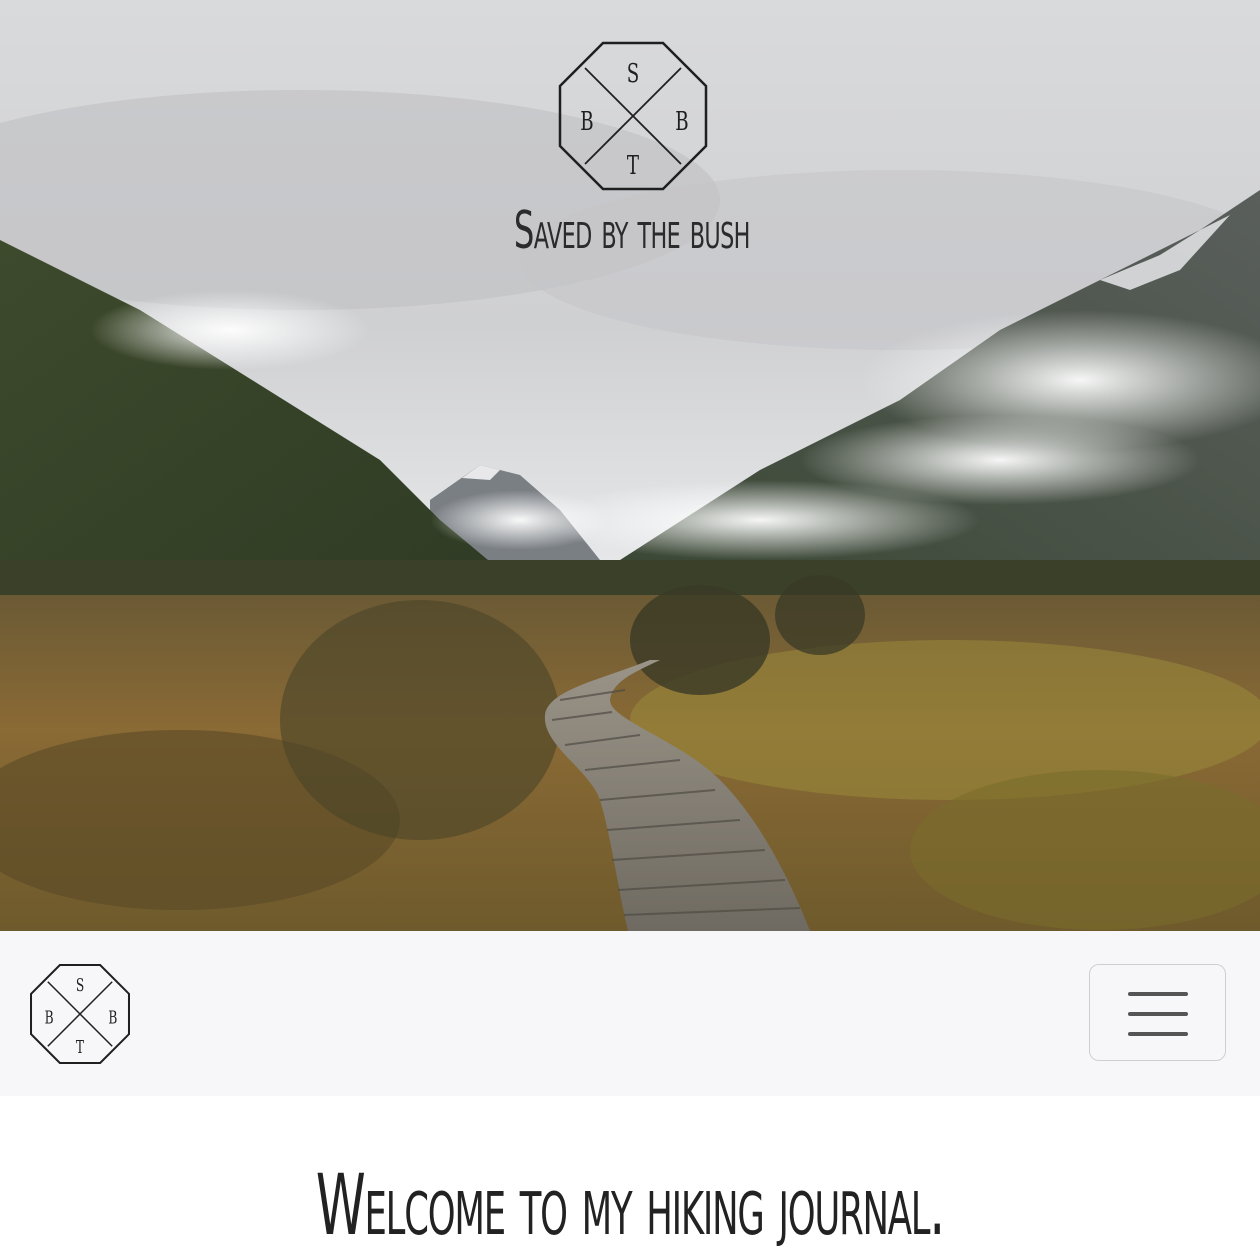 This screenshot has height=1260, width=1260. What do you see at coordinates (633, 116) in the screenshot?
I see `sbtb-logo-icon: S B B T` at bounding box center [633, 116].